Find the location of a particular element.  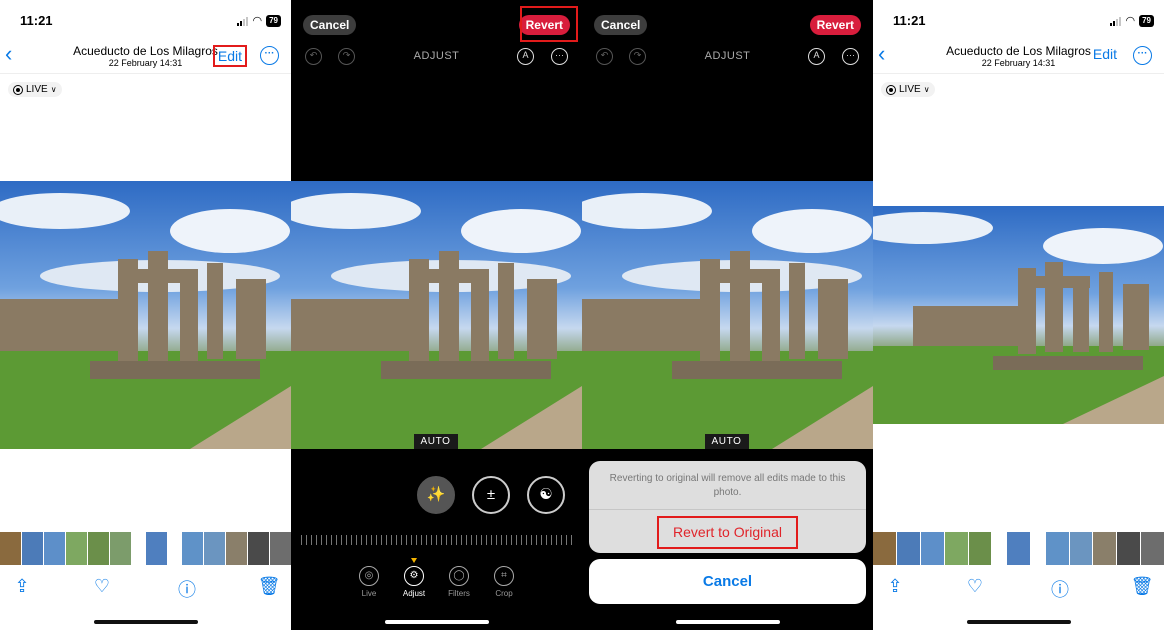

brilliance-icon: ☯ is located at coordinates (546, 495).